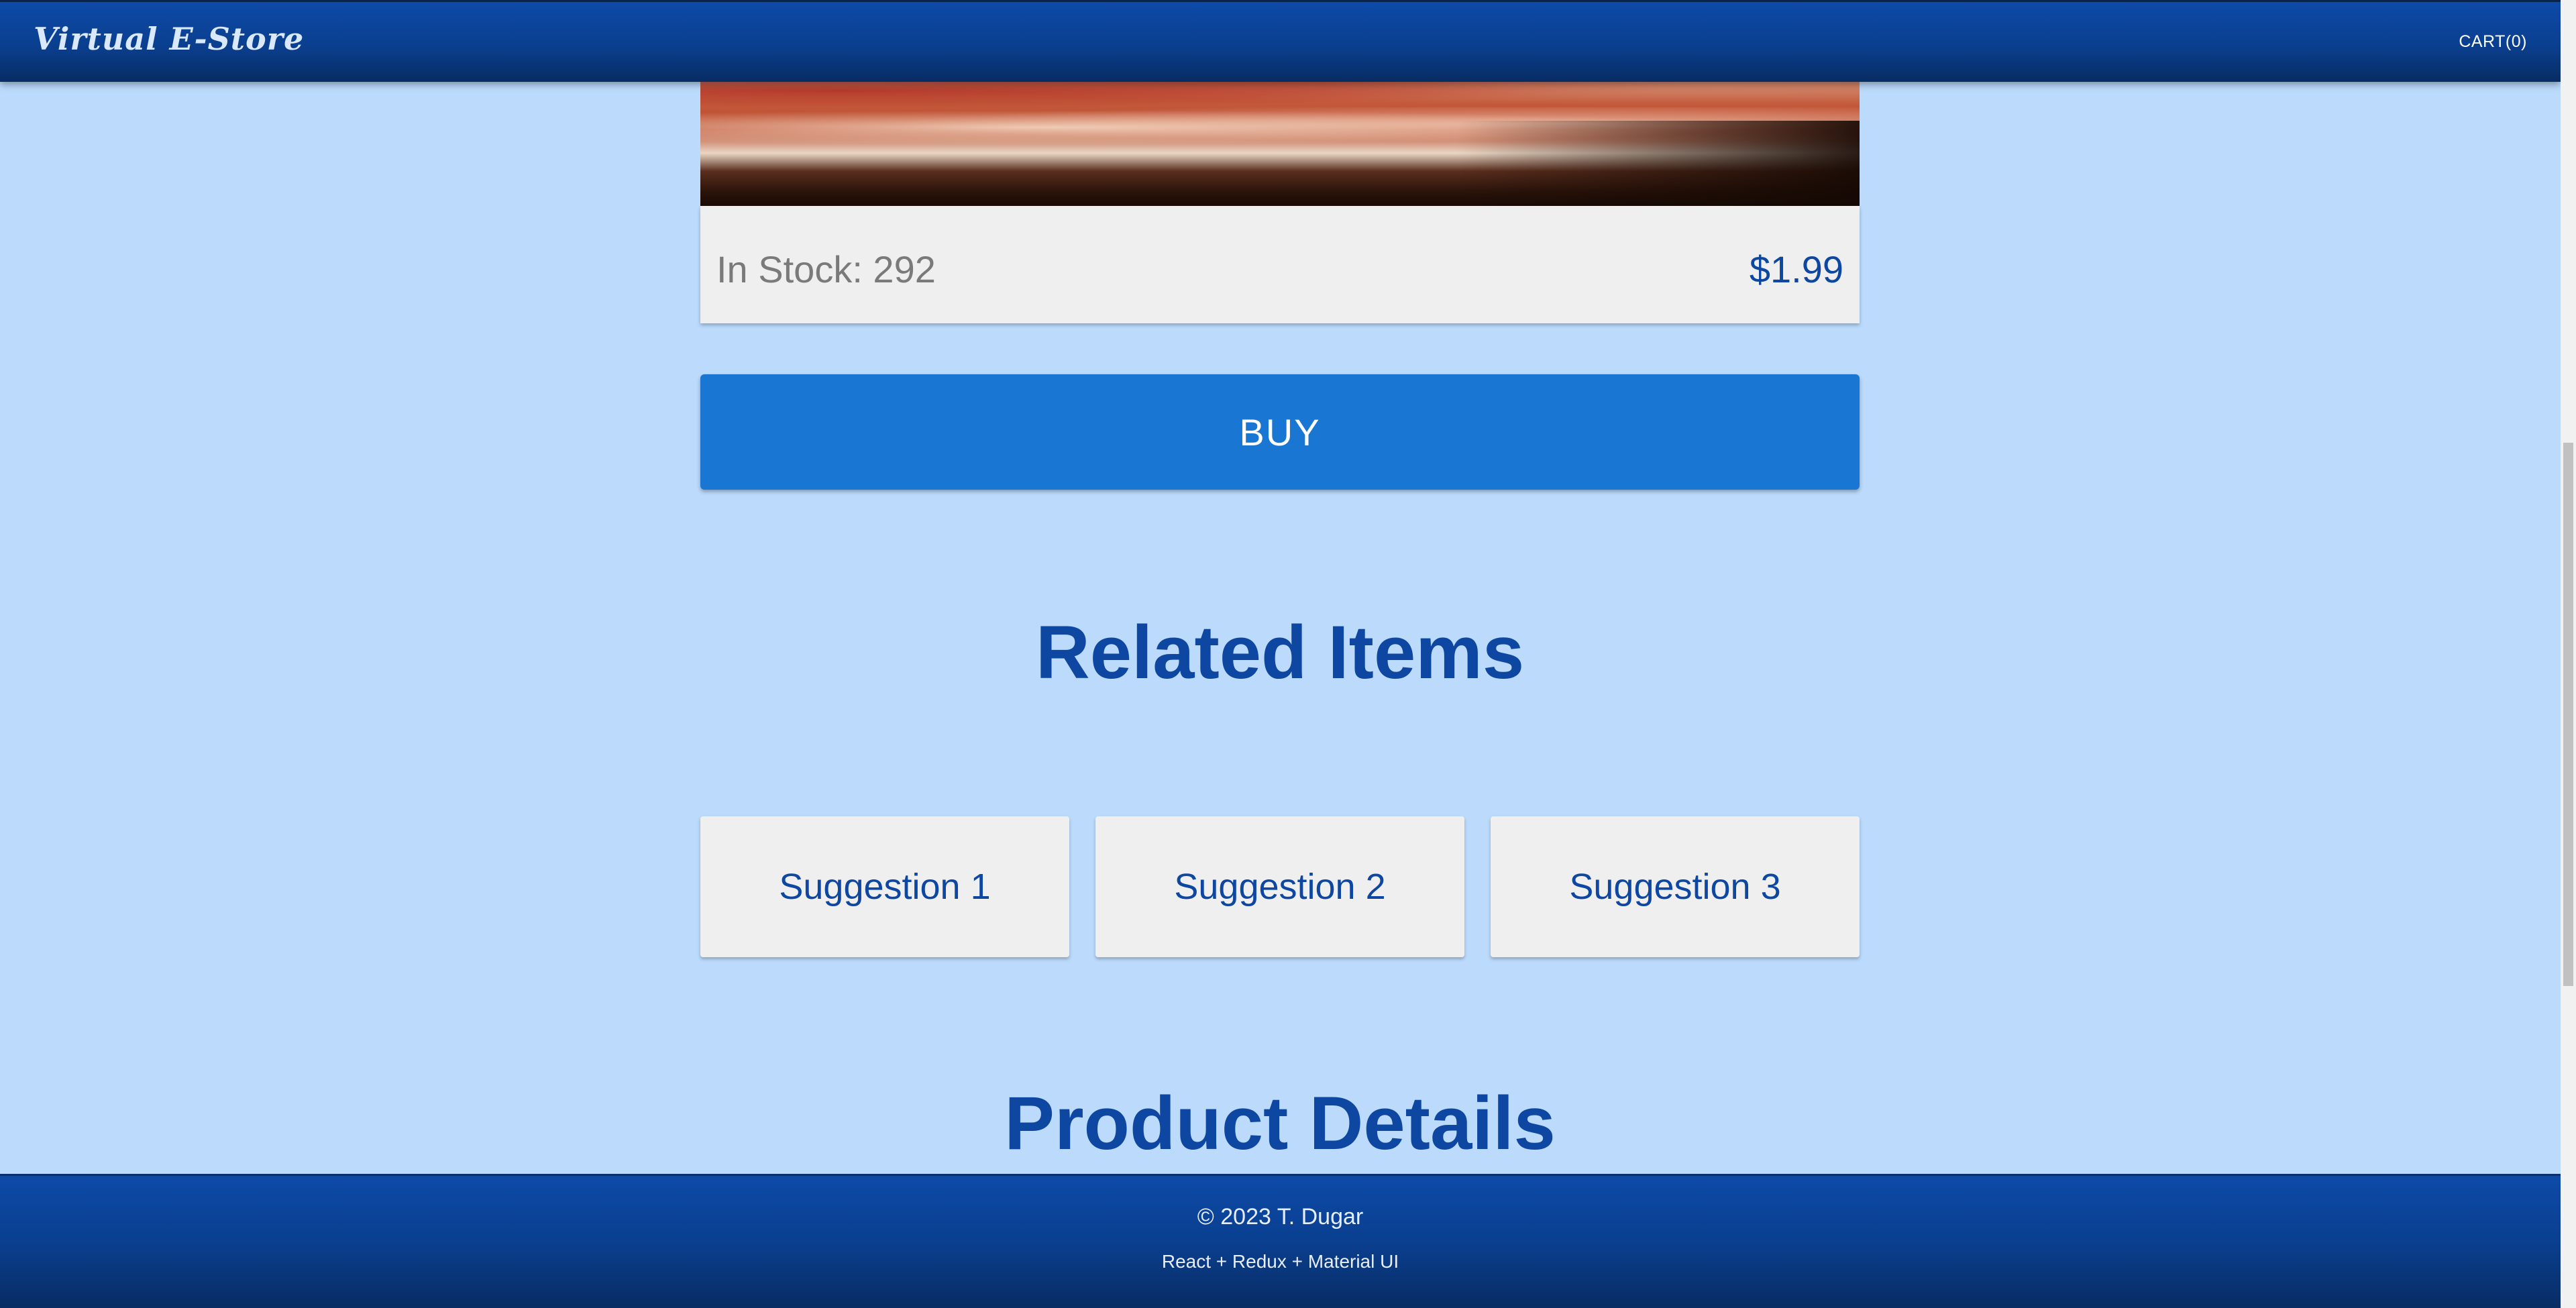 The image size is (2576, 1308). I want to click on vertical-scrollbar, so click(2568, 654).